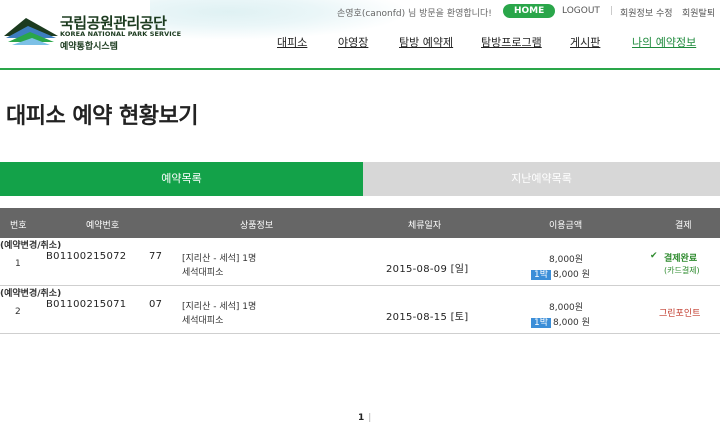 This screenshot has height=444, width=720. Describe the element at coordinates (646, 12) in the screenshot. I see `edit-member-info-link: 회원정보 수정` at that location.